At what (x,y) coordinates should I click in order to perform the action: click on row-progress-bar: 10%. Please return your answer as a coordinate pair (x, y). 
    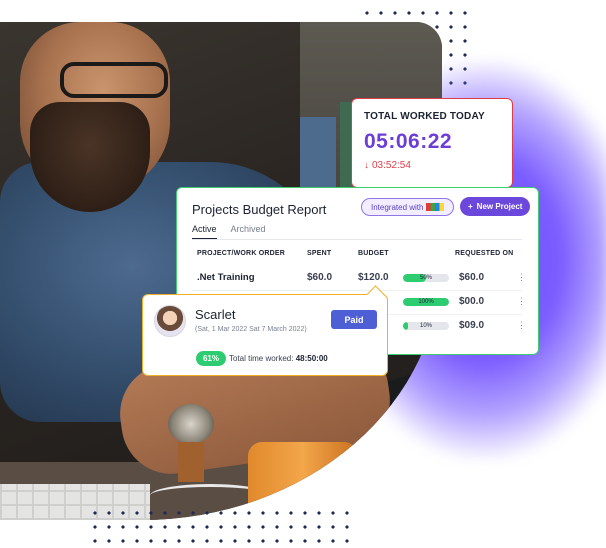
    Looking at the image, I should click on (426, 326).